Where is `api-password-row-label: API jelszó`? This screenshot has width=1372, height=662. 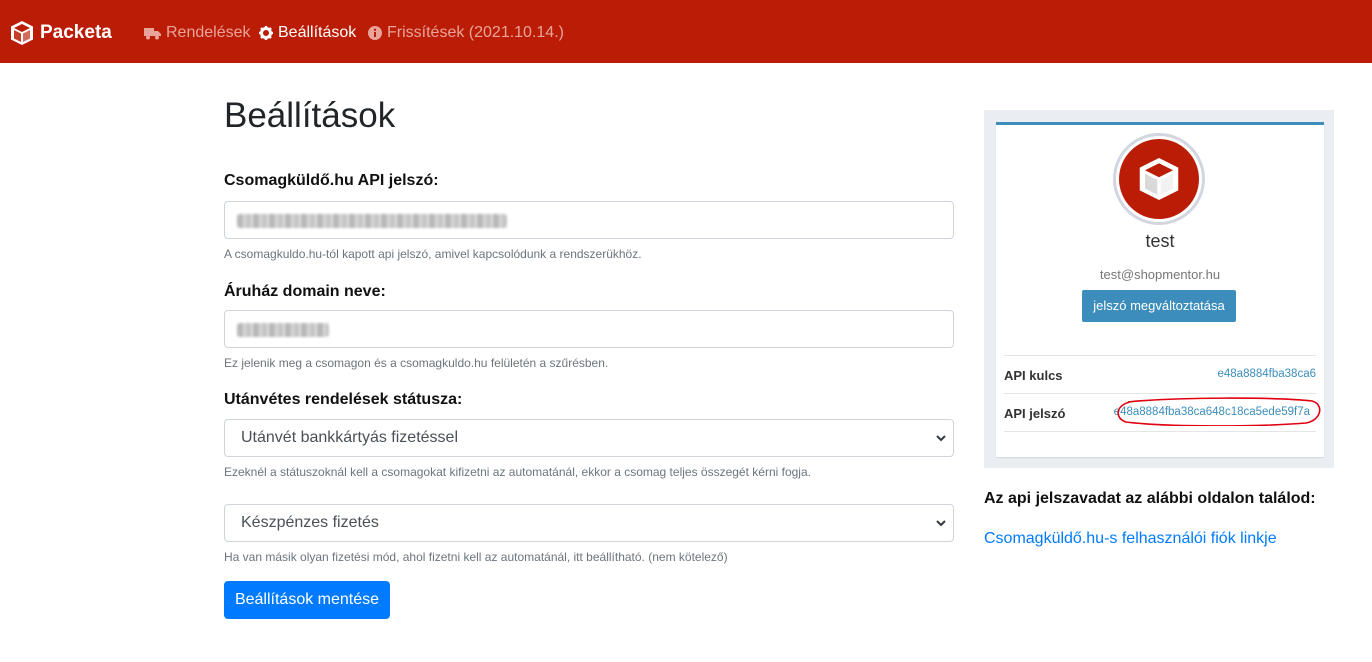 api-password-row-label: API jelszó is located at coordinates (1035, 413).